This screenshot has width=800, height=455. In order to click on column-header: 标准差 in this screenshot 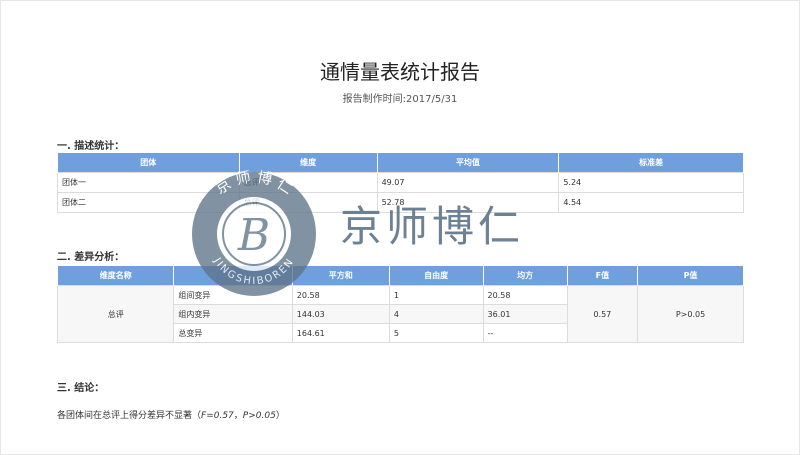, I will do `click(651, 162)`.